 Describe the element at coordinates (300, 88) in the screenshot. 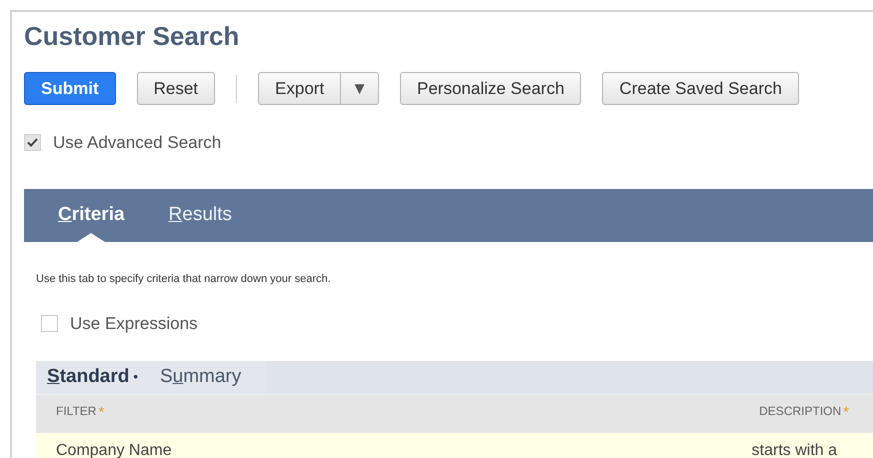

I see `export-button: Export` at that location.